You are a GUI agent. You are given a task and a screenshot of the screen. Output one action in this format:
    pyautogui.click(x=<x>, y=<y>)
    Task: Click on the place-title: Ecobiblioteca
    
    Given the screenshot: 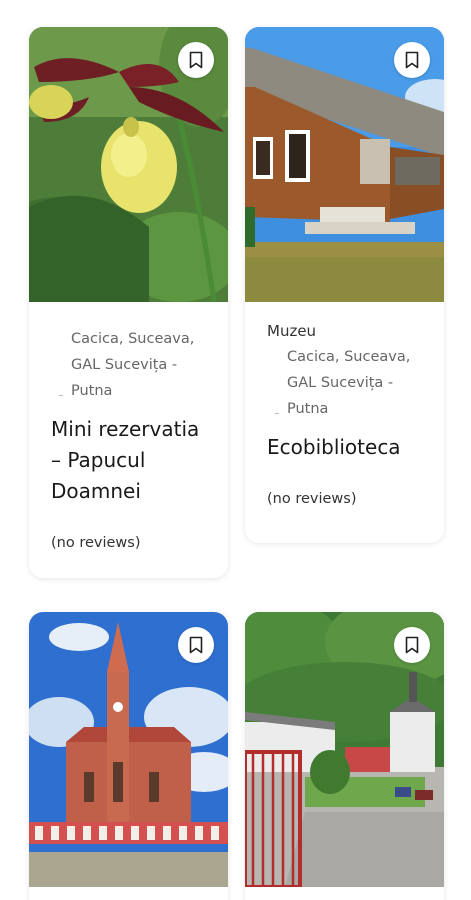 What is the action you would take?
    pyautogui.click(x=344, y=447)
    